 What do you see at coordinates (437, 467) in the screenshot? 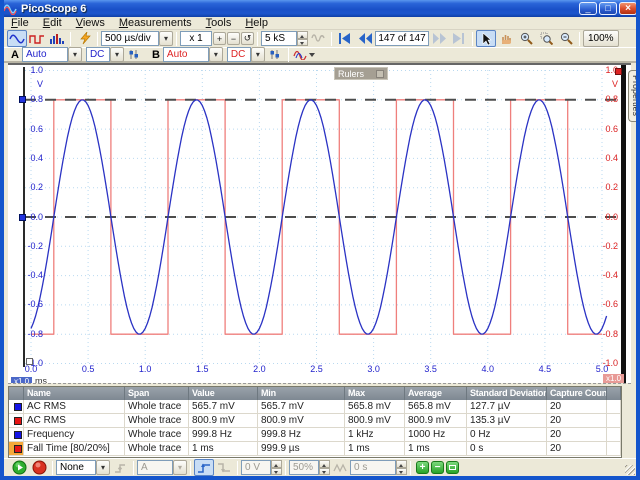
I see `delete-measurement-button: −` at bounding box center [437, 467].